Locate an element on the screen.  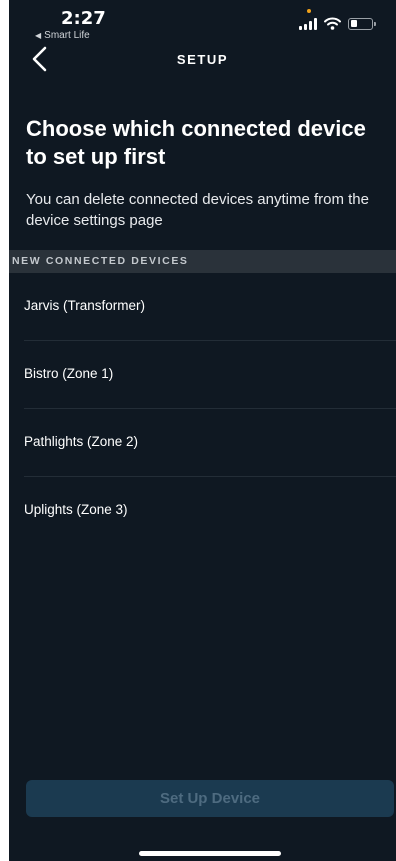
set-up-device-button: Set Up Device is located at coordinates (210, 798).